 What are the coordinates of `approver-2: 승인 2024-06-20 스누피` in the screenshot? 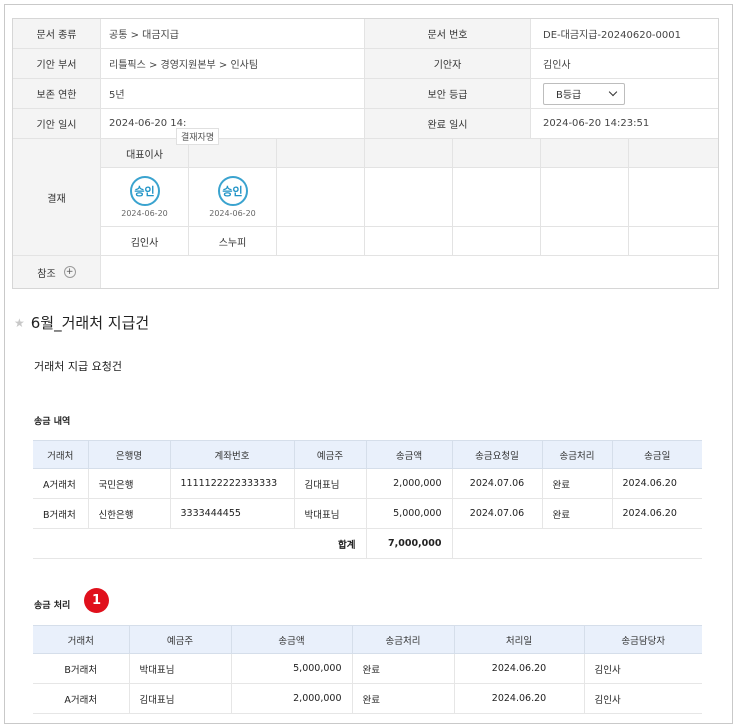 It's located at (233, 197).